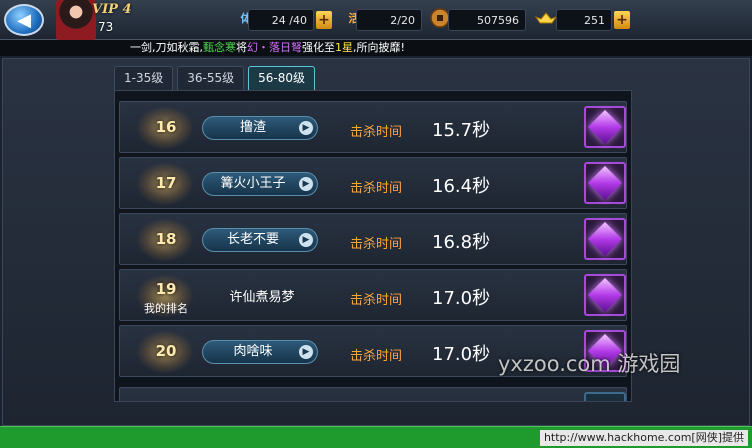  I want to click on ranking-row-partial, so click(373, 394).